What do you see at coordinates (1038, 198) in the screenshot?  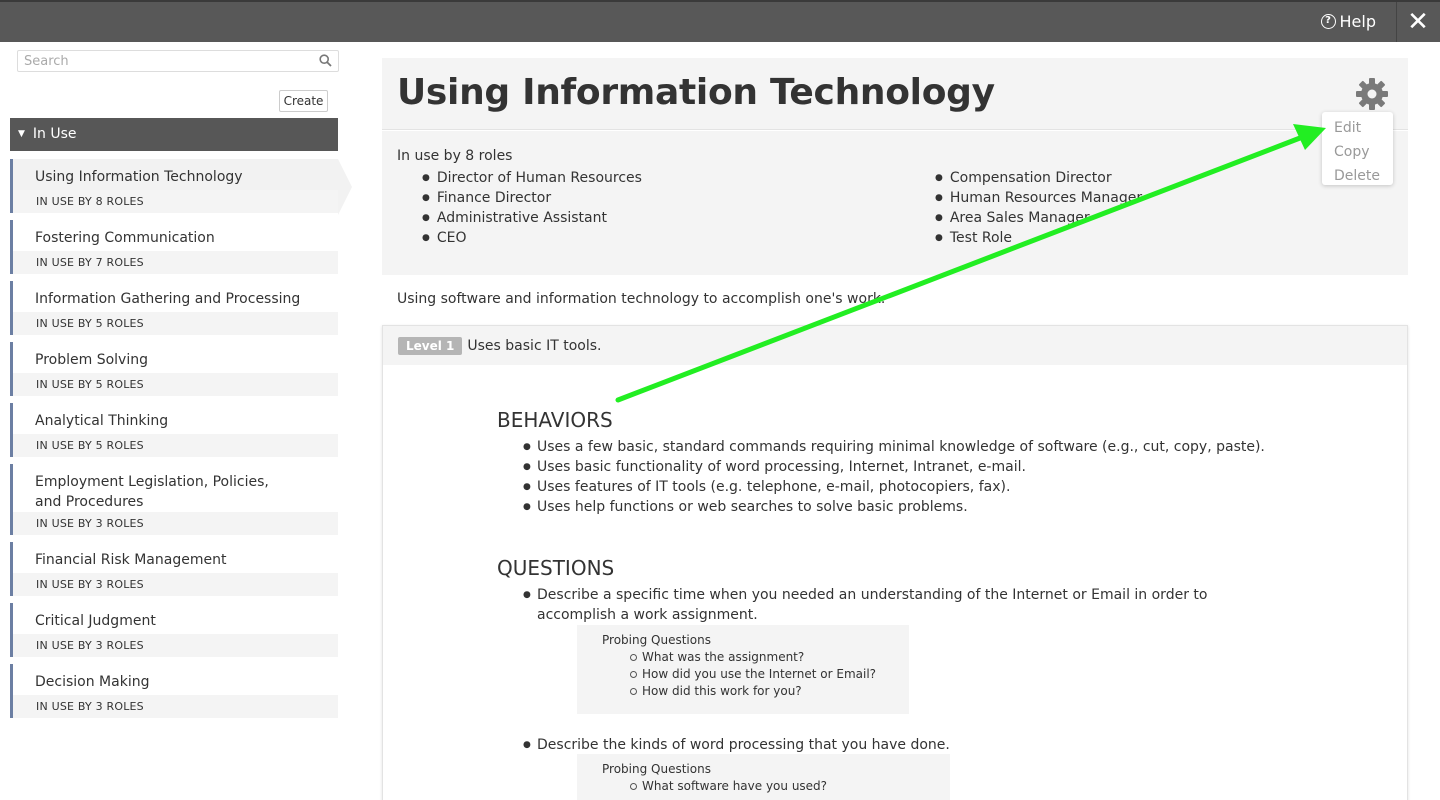 I see `role-item: Human Resources Manager` at bounding box center [1038, 198].